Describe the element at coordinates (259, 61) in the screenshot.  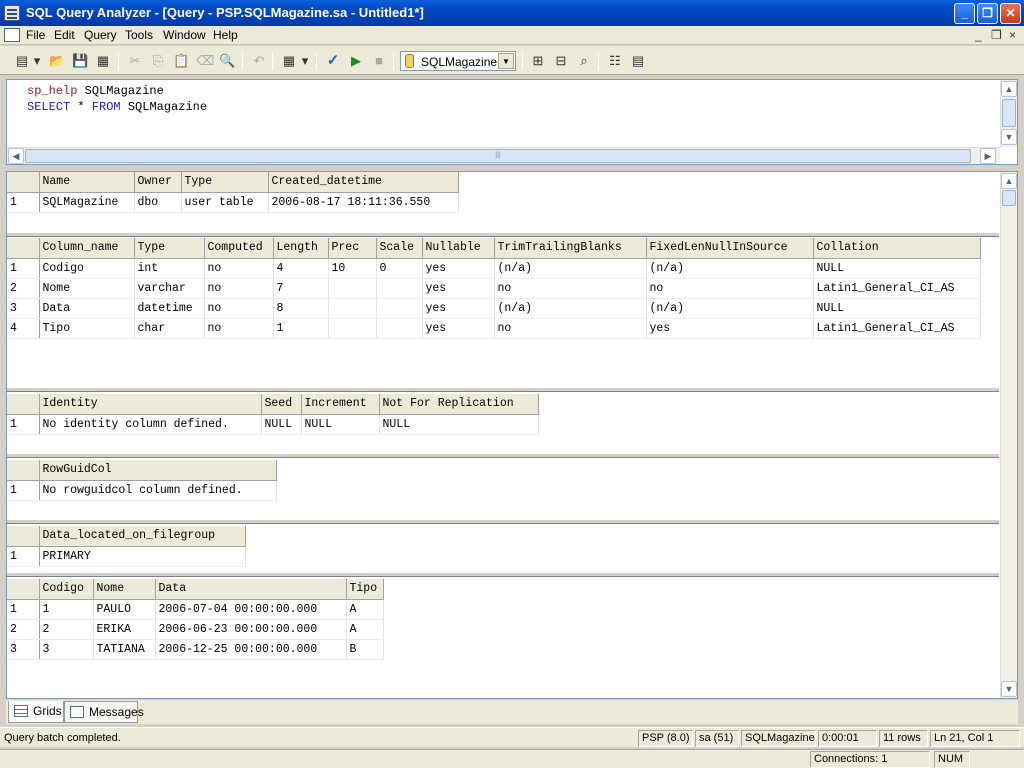
I see `undo-icon: ↶` at that location.